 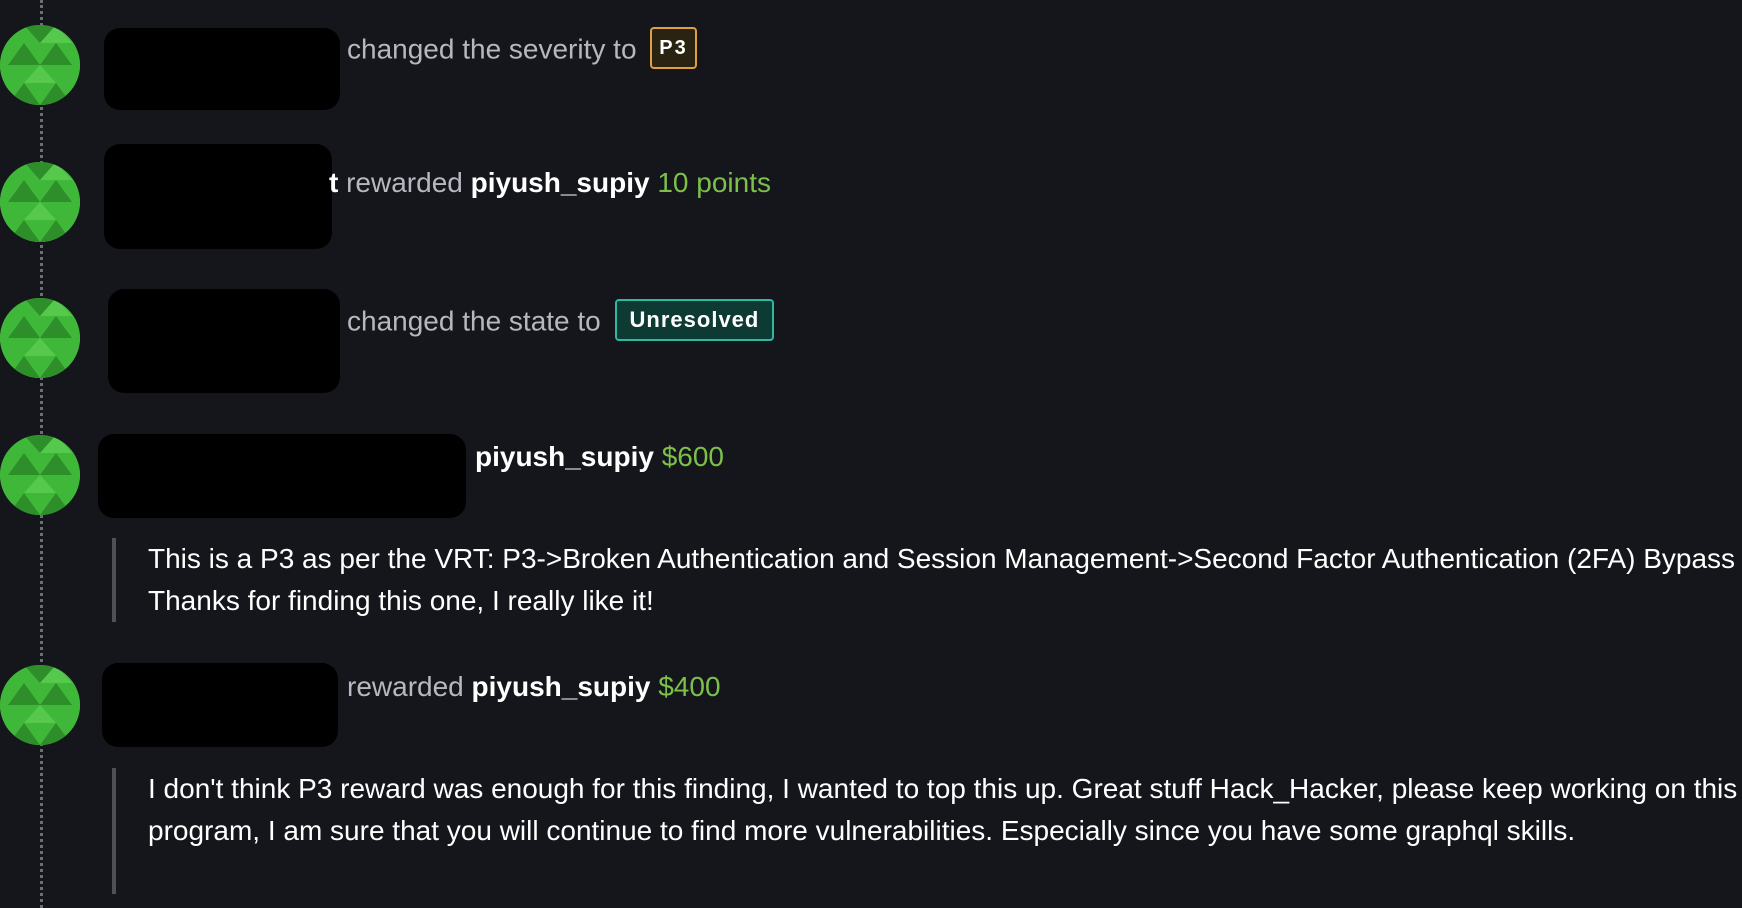 I want to click on event-text: changed the state to Unresolved, so click(x=561, y=321).